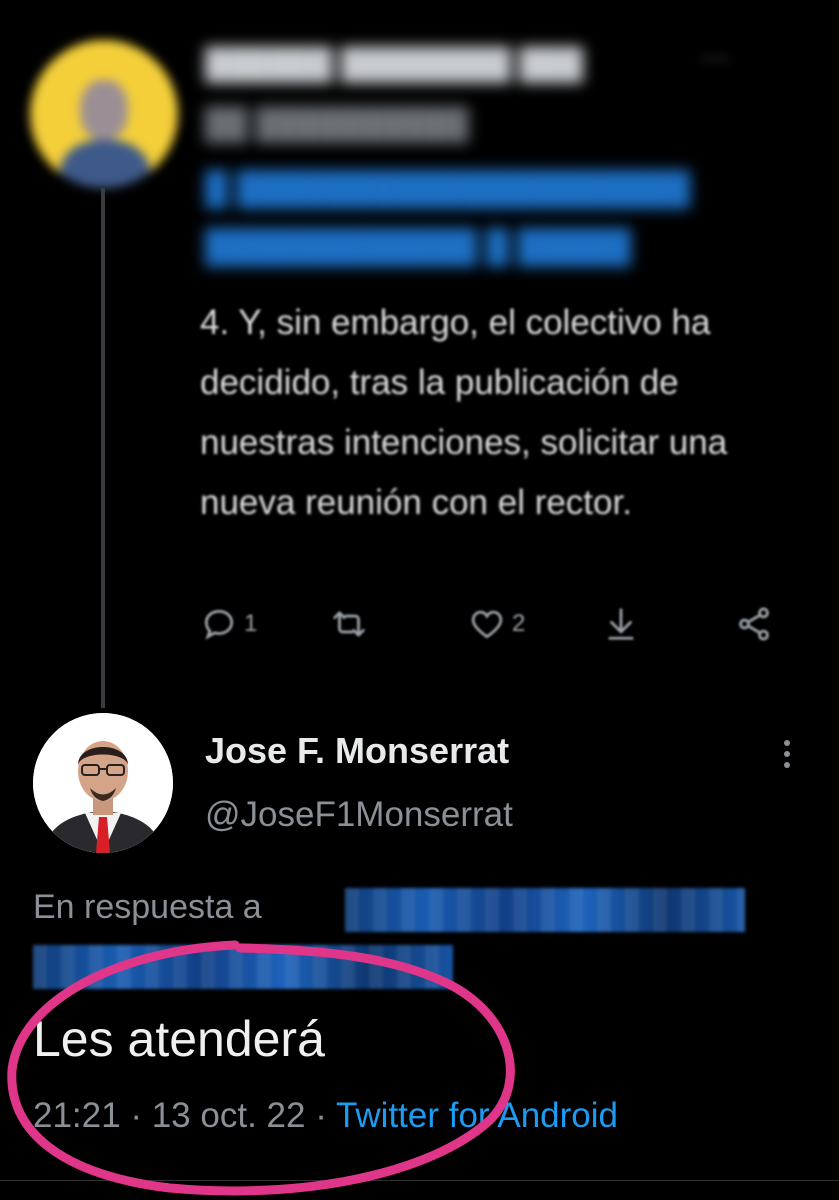 Image resolution: width=839 pixels, height=1200 pixels. Describe the element at coordinates (715, 59) in the screenshot. I see `parent-more-icon: ⋯` at that location.